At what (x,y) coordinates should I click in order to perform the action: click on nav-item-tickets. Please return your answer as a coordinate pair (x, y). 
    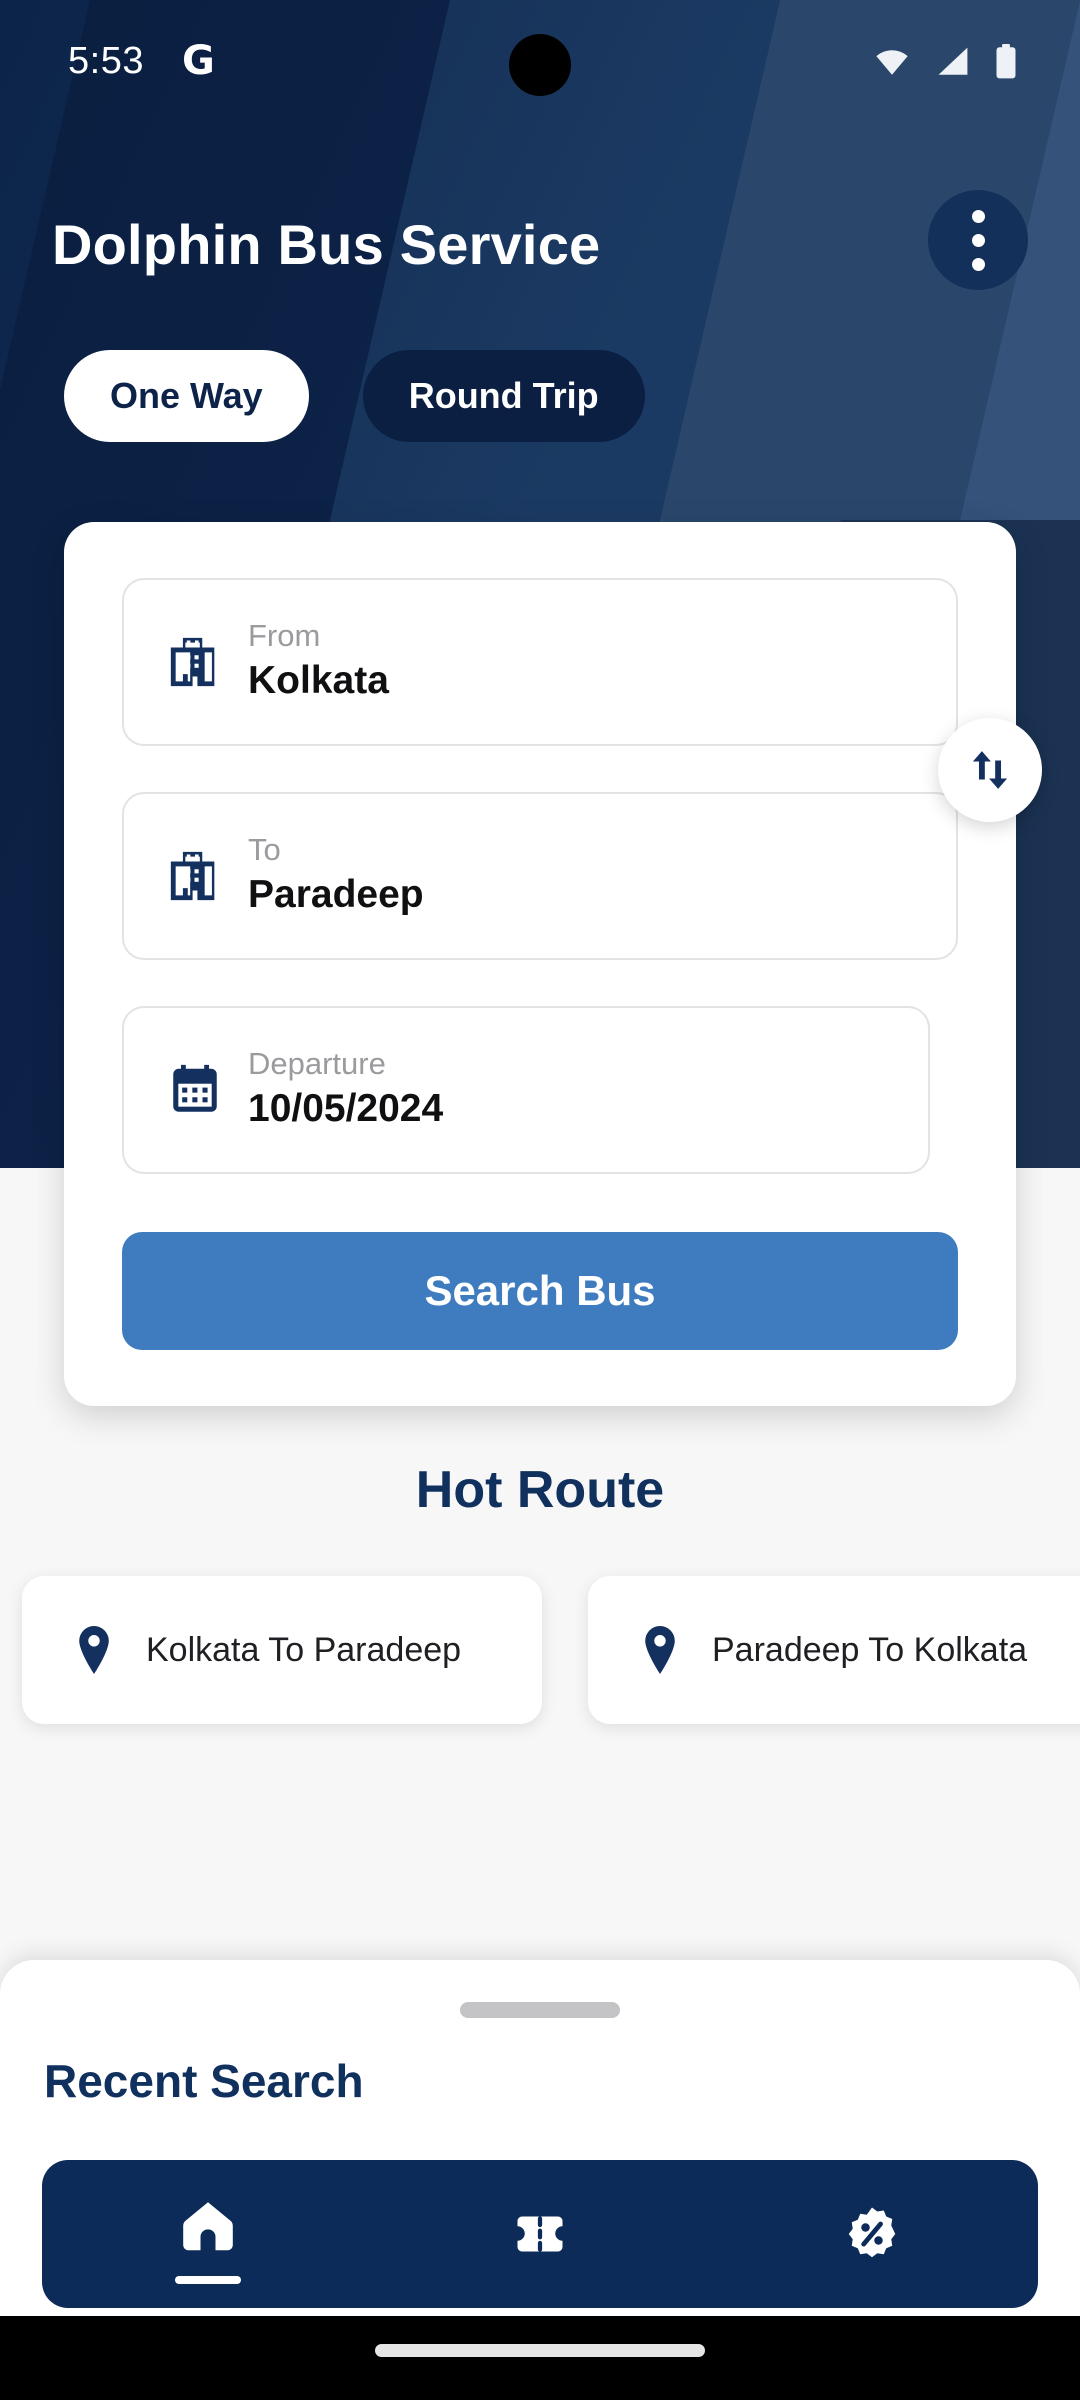
    Looking at the image, I should click on (540, 2234).